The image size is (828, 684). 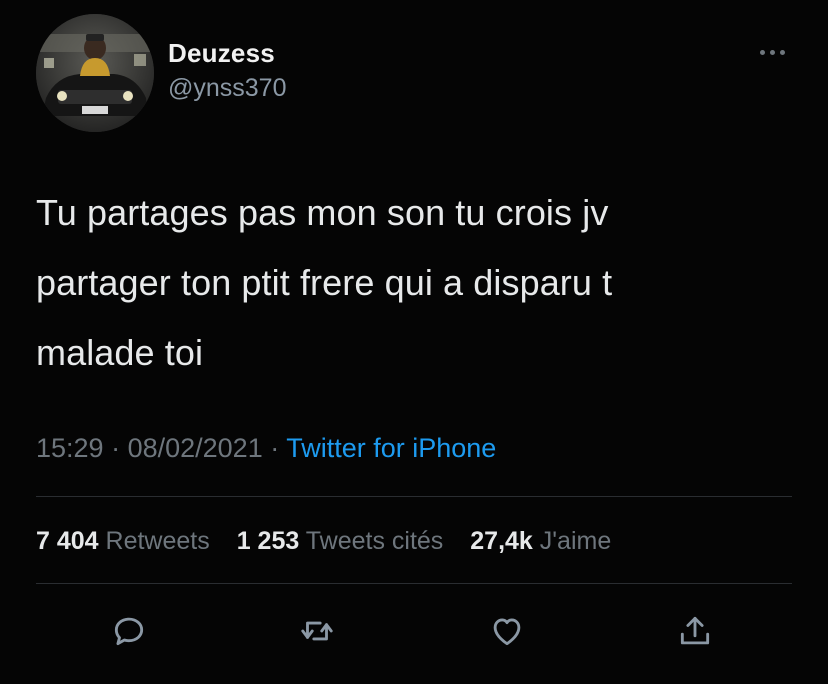 I want to click on tweet-meta: 15:29 · 08/02/2021 · Twitter for iPhone, so click(x=266, y=448).